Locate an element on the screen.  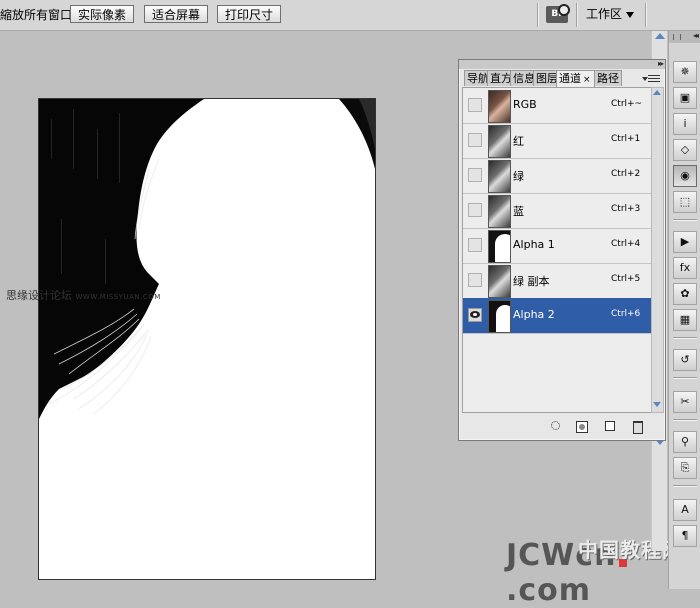
channel-row-alpha-2: Alpha 2 Ctrl+6 is located at coordinates (557, 316).